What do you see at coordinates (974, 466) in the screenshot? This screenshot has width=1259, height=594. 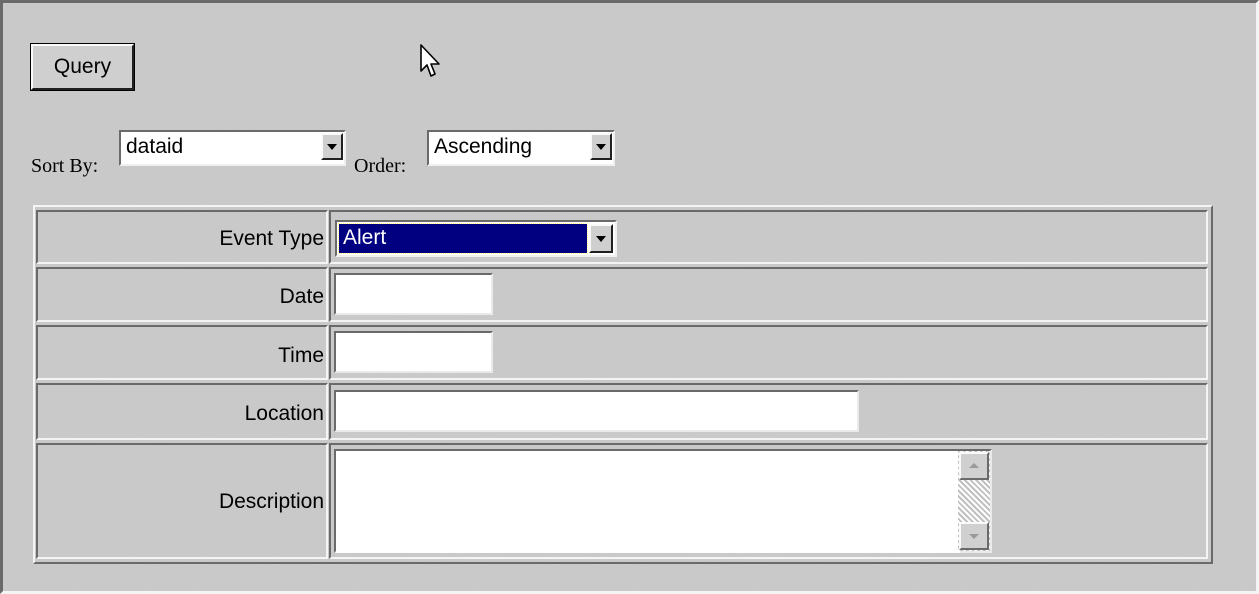 I see `scroll-up-arrow-icon` at bounding box center [974, 466].